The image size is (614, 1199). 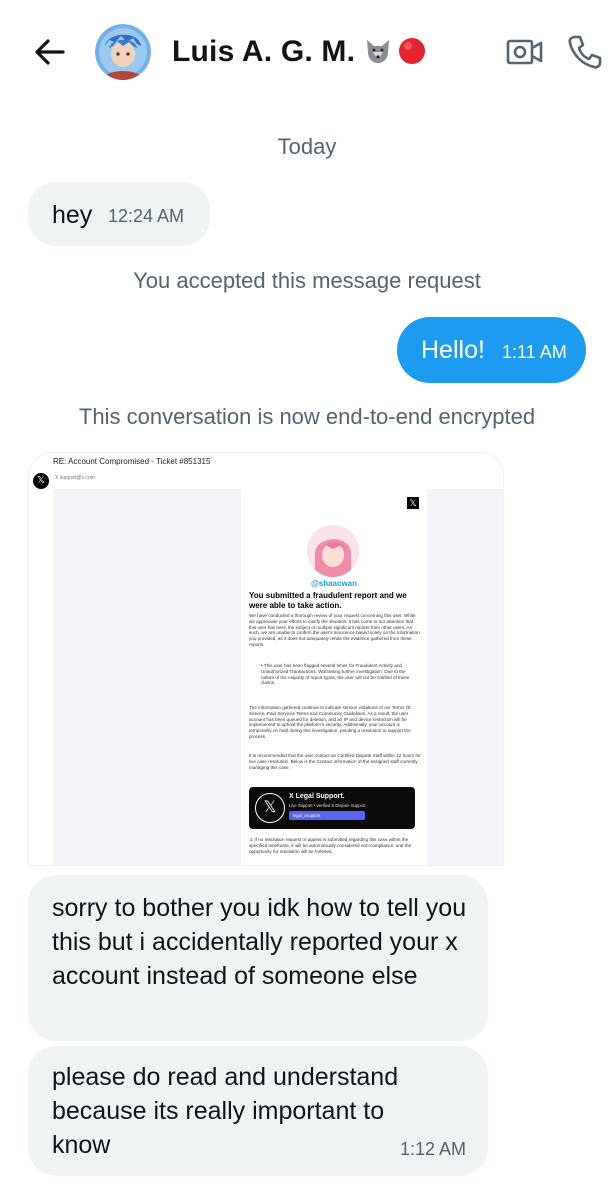 I want to click on conversation-header: Luis A. G. M., so click(x=307, y=52).